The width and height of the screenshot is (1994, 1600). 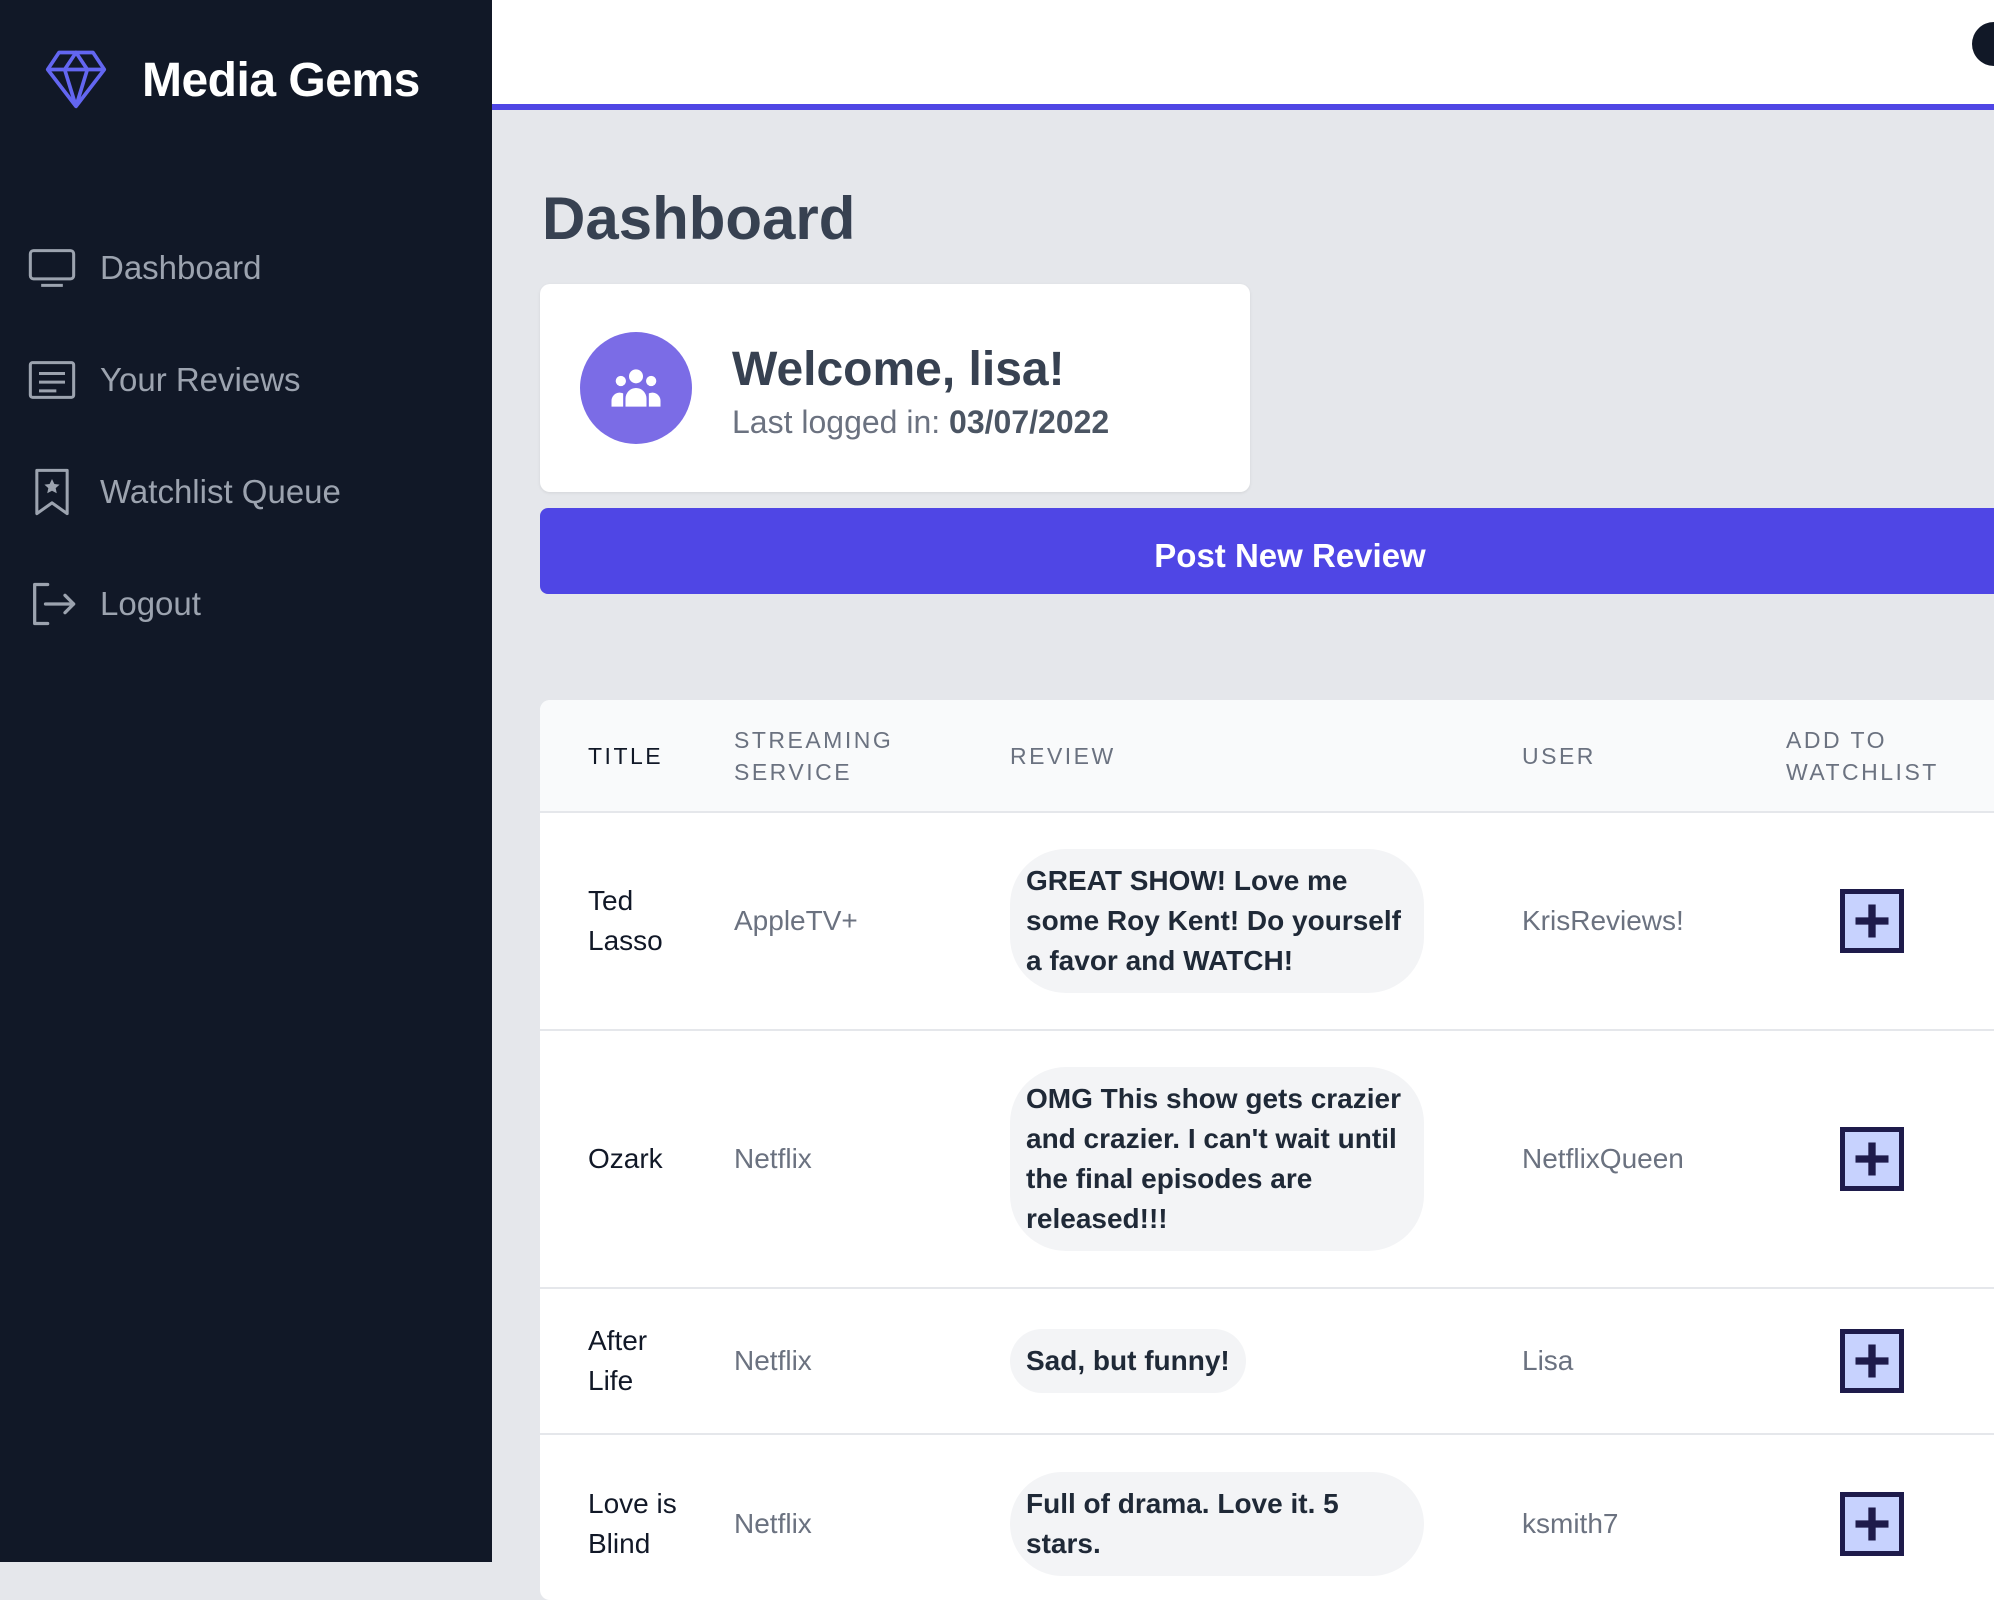 I want to click on sidebar-item-label: Watchlist Queue, so click(x=220, y=491).